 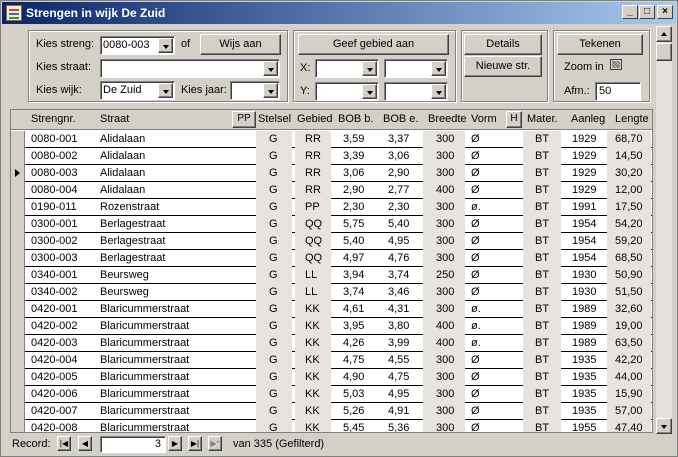 What do you see at coordinates (398, 427) in the screenshot?
I see `cell-bob-e: 5,36` at bounding box center [398, 427].